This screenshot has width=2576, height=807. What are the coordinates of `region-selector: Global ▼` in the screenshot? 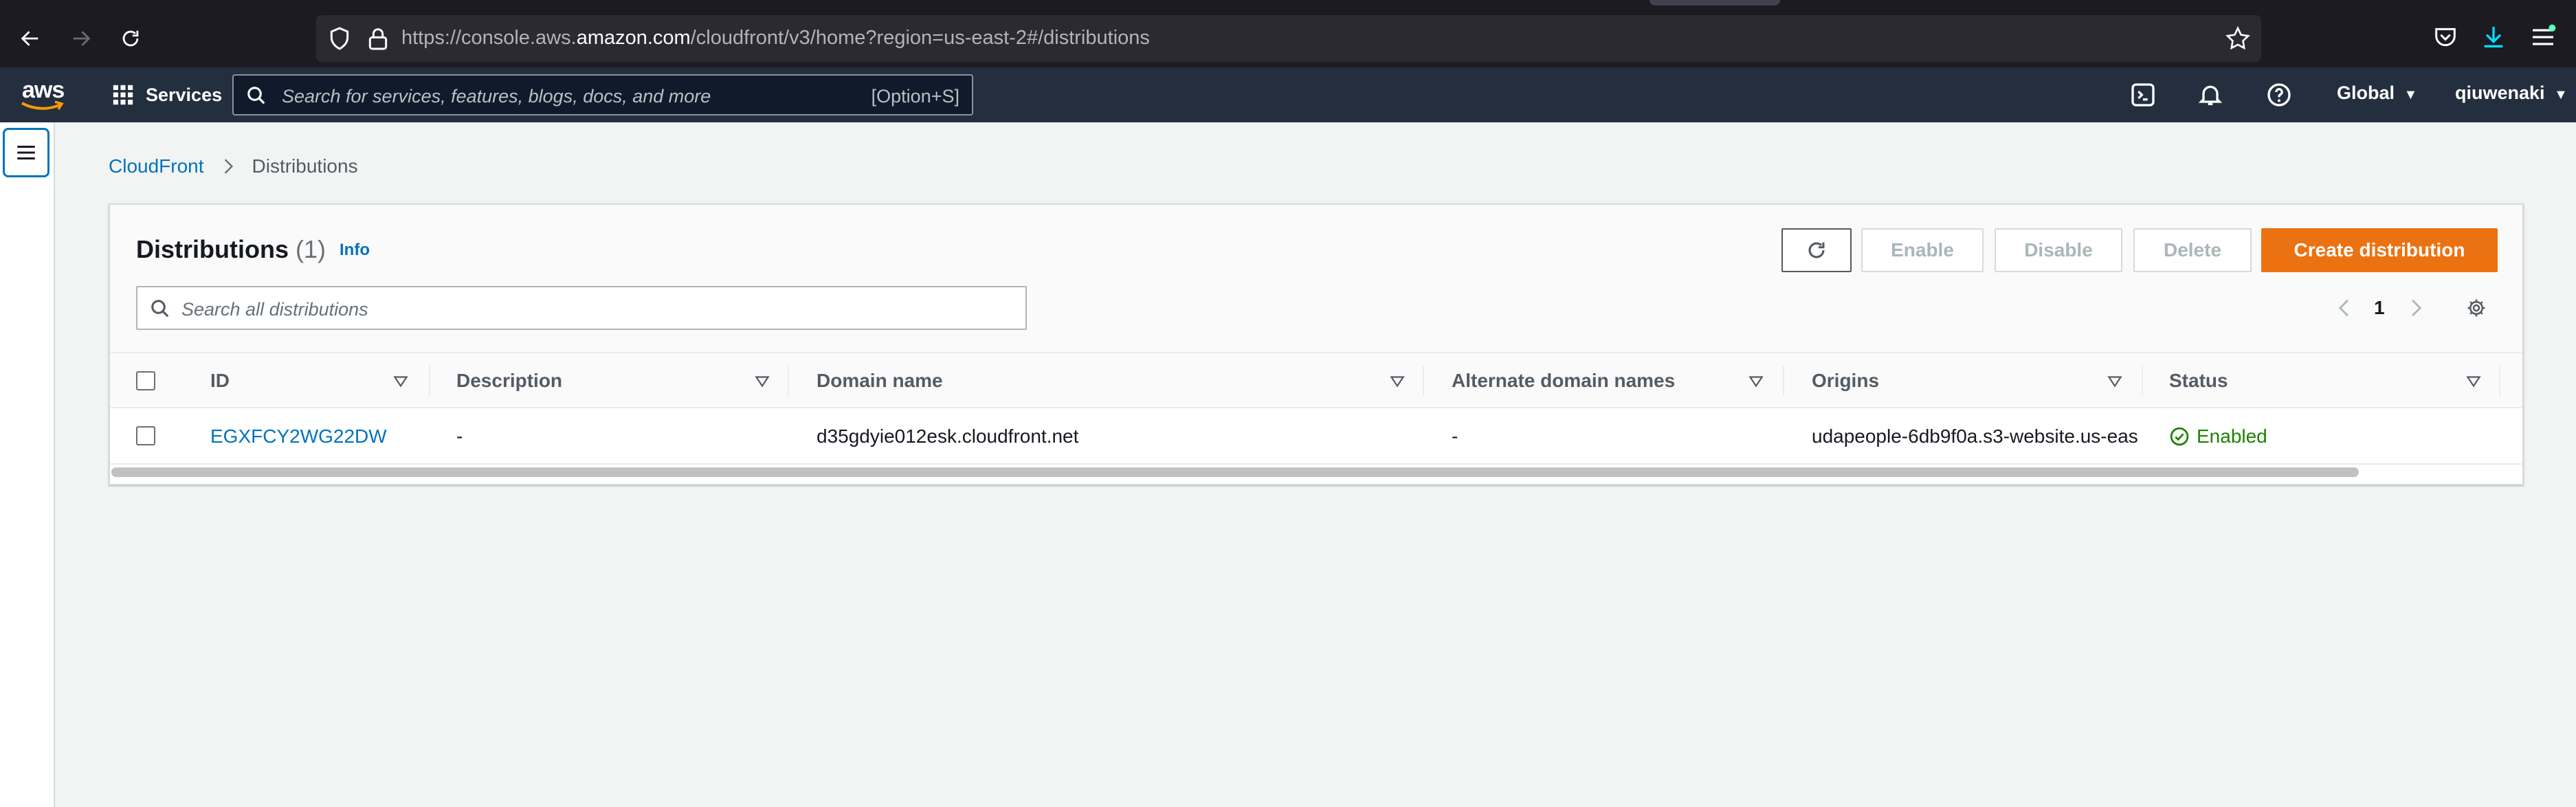 It's located at (2377, 93).